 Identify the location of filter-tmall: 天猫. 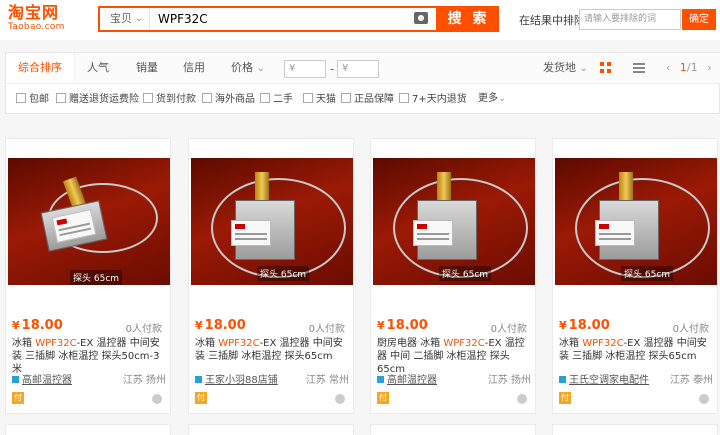
(319, 99).